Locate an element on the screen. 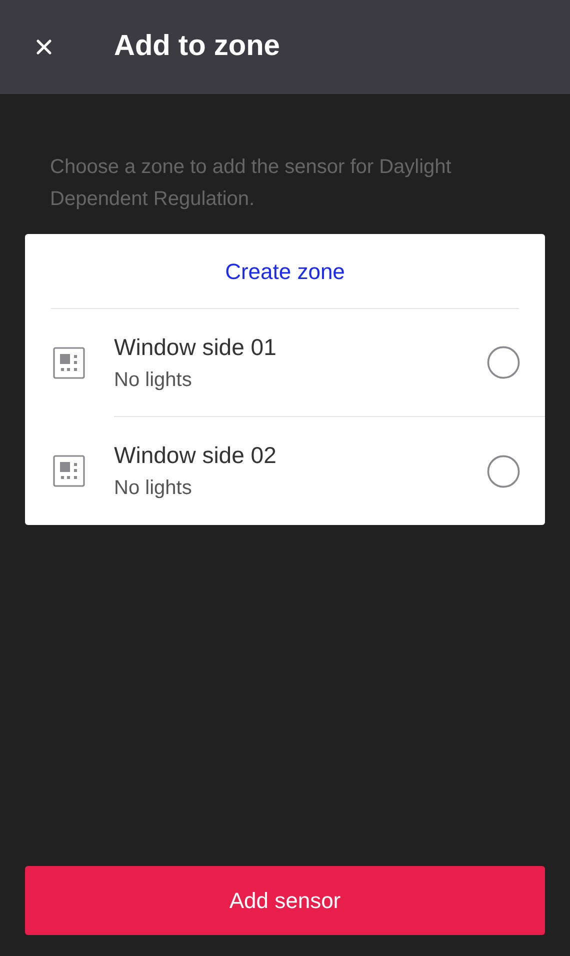 The image size is (570, 956). close-icon is located at coordinates (44, 47).